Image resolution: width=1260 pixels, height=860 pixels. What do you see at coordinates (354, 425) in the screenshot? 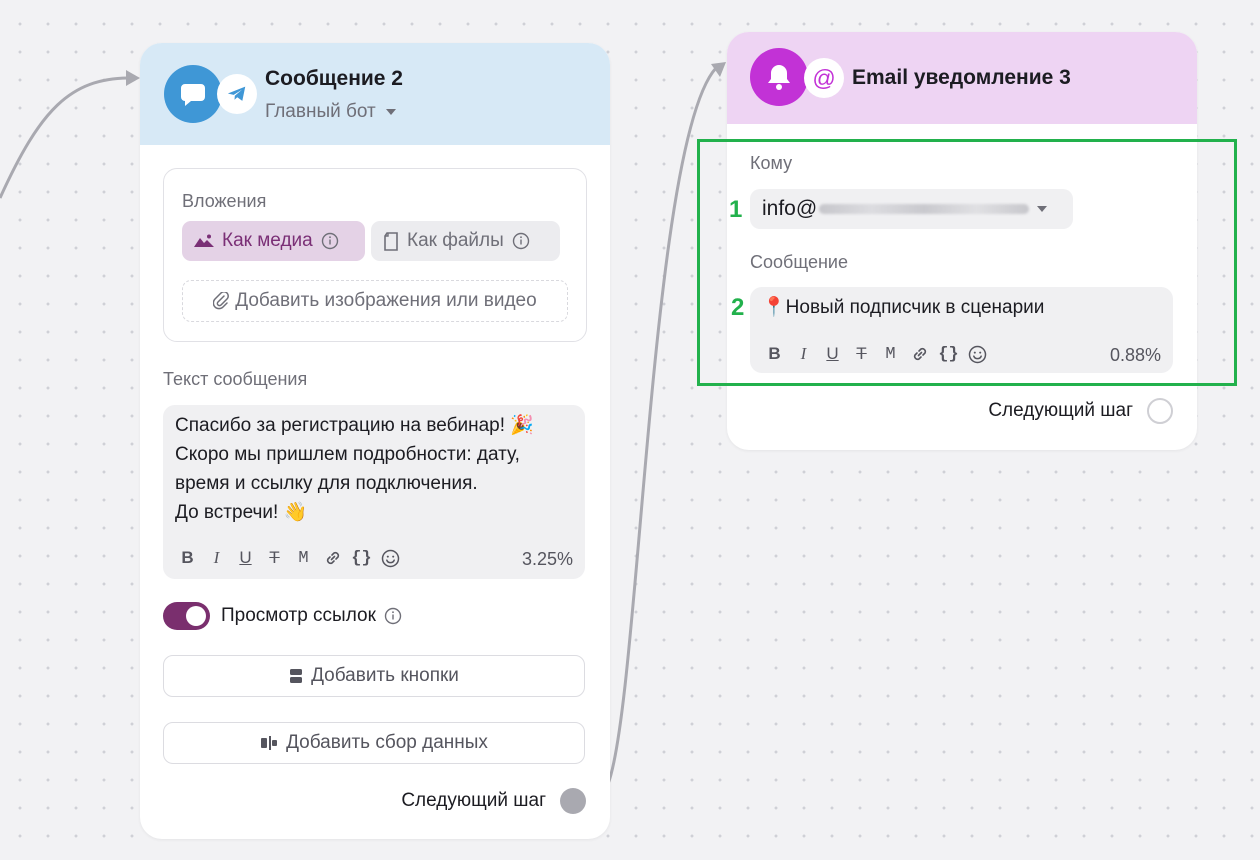
I see `message-line: Спасибо за регистрацию на вебинар! 🎉` at bounding box center [354, 425].